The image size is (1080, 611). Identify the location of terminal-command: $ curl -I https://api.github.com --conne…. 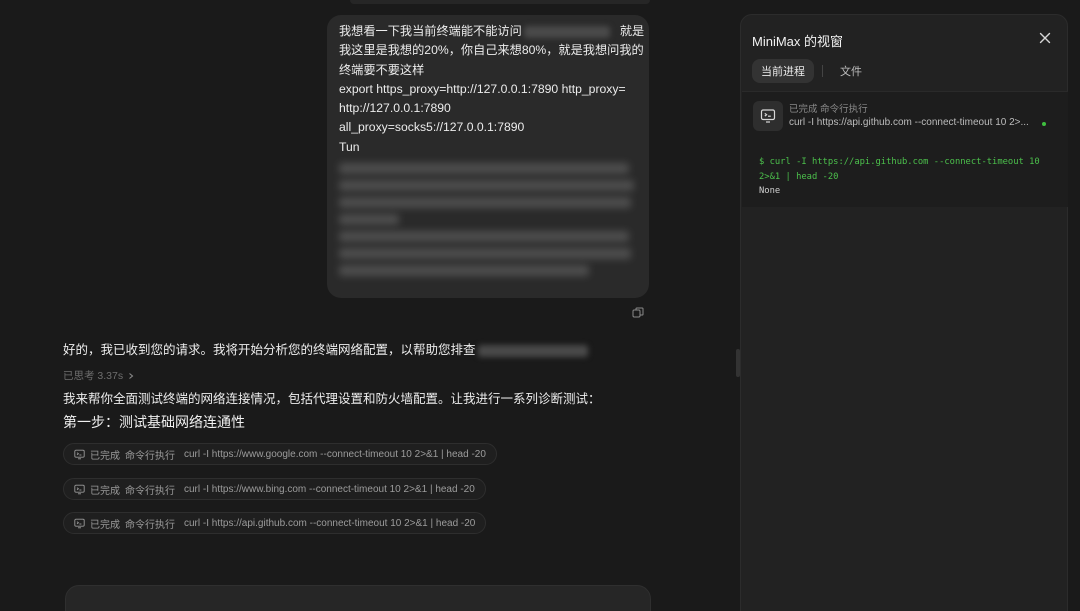
(902, 169).